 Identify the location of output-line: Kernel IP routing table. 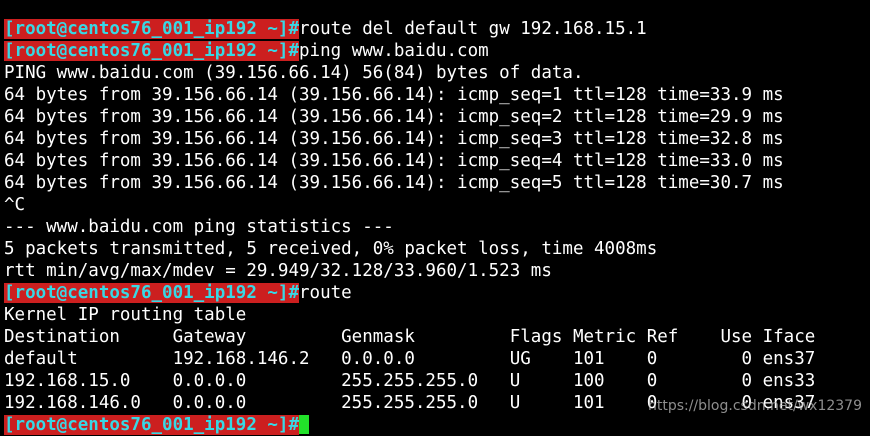
(437, 315).